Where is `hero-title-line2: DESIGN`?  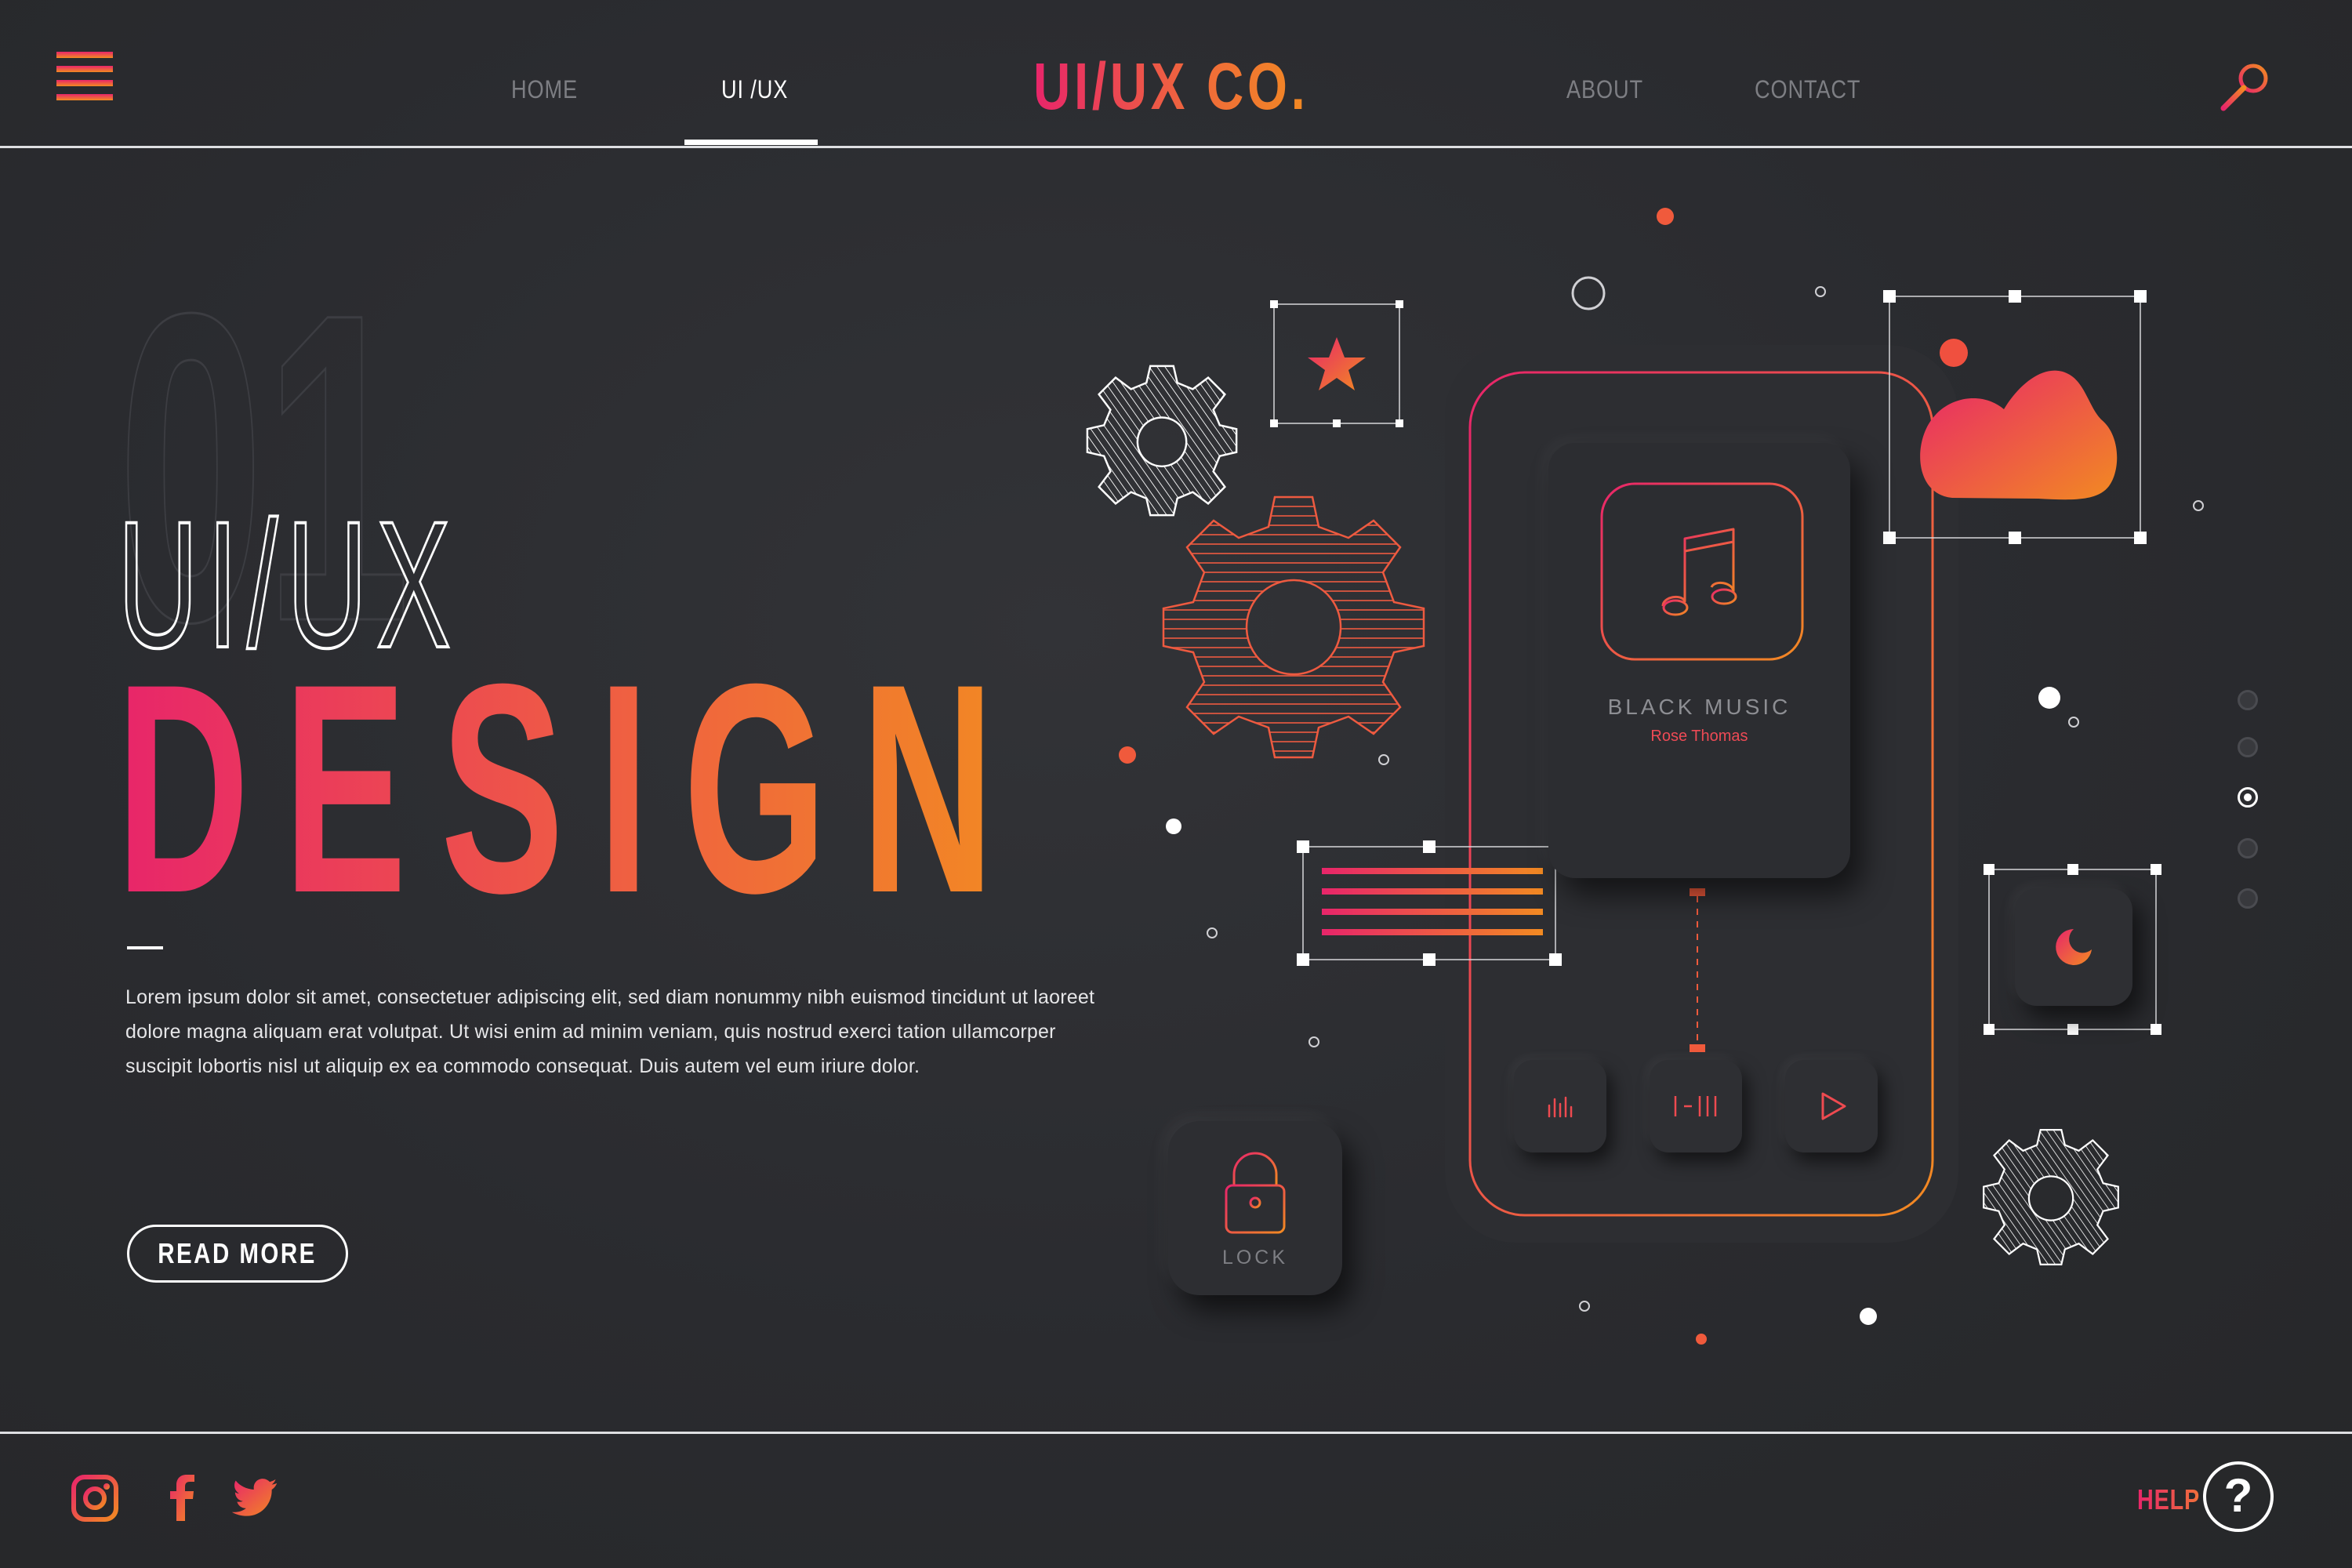
hero-title-line2: DESIGN is located at coordinates (555, 788).